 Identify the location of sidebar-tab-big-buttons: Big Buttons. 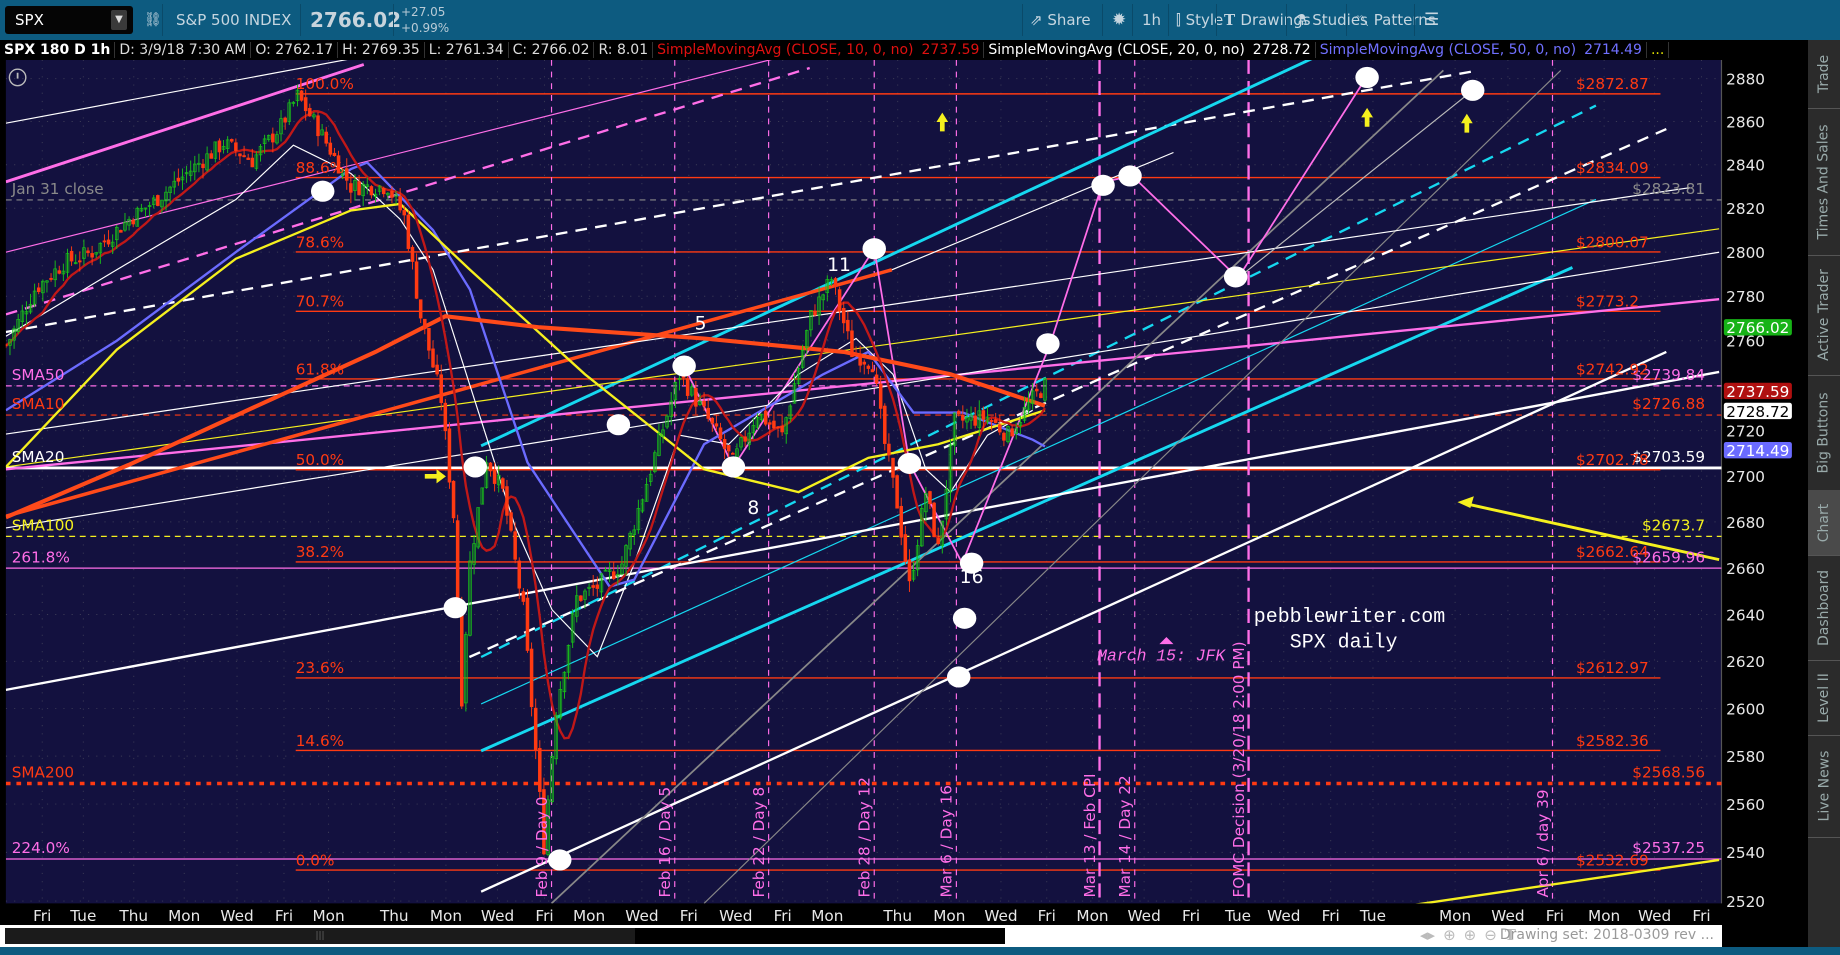
(1824, 433).